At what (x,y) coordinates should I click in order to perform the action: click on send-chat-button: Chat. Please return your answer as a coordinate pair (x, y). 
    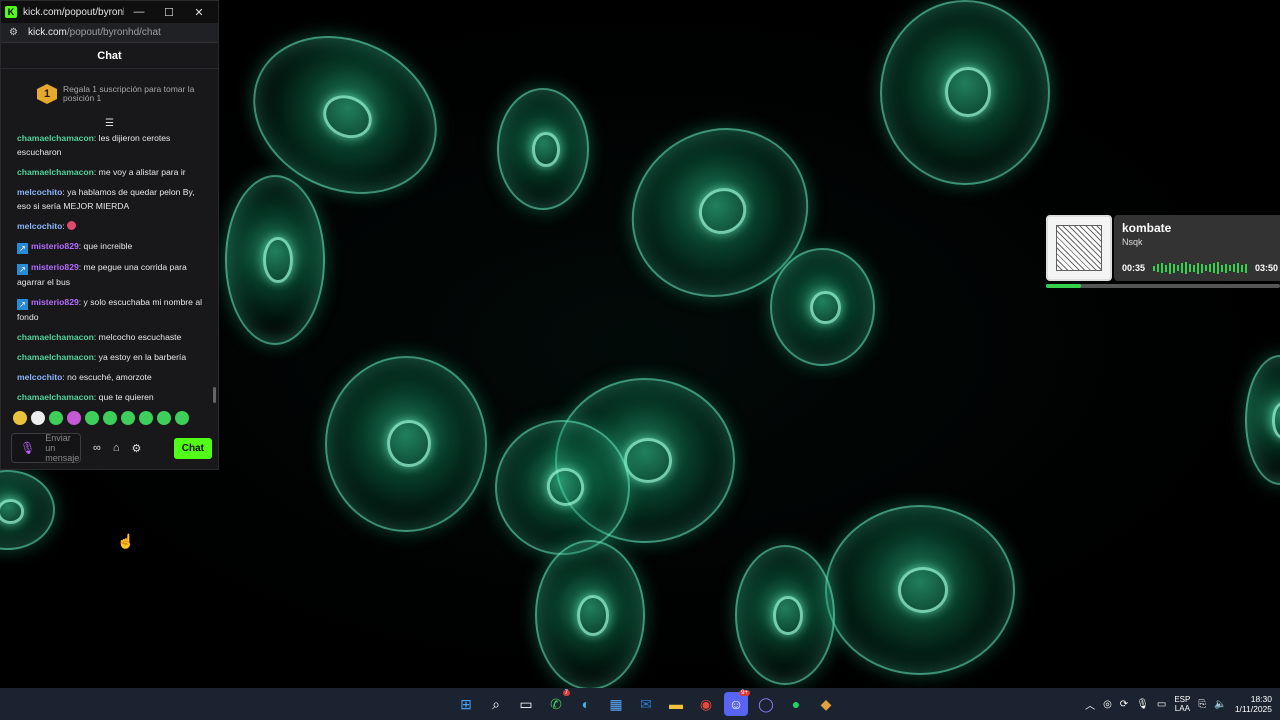
    Looking at the image, I should click on (192, 448).